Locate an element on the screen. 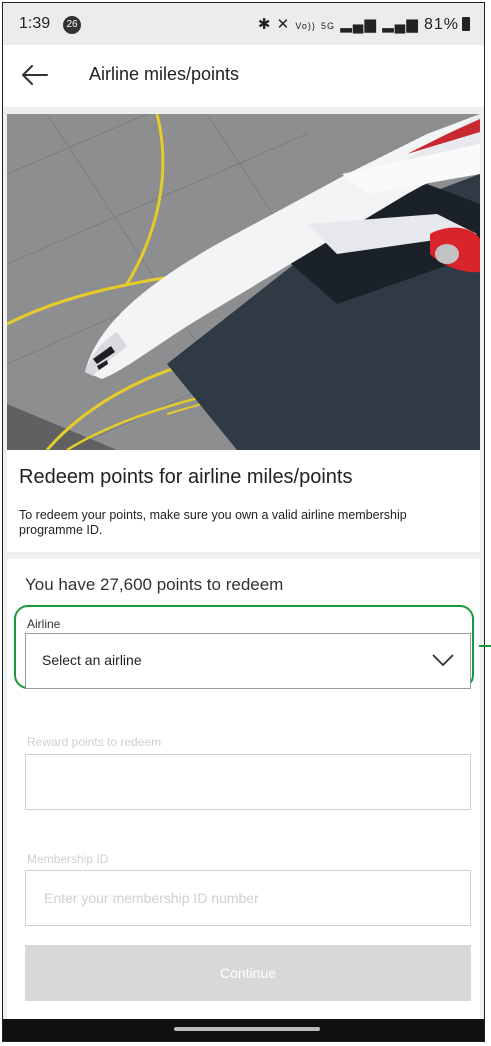 This screenshot has width=491, height=1046. status-time: 1:39 is located at coordinates (35, 23).